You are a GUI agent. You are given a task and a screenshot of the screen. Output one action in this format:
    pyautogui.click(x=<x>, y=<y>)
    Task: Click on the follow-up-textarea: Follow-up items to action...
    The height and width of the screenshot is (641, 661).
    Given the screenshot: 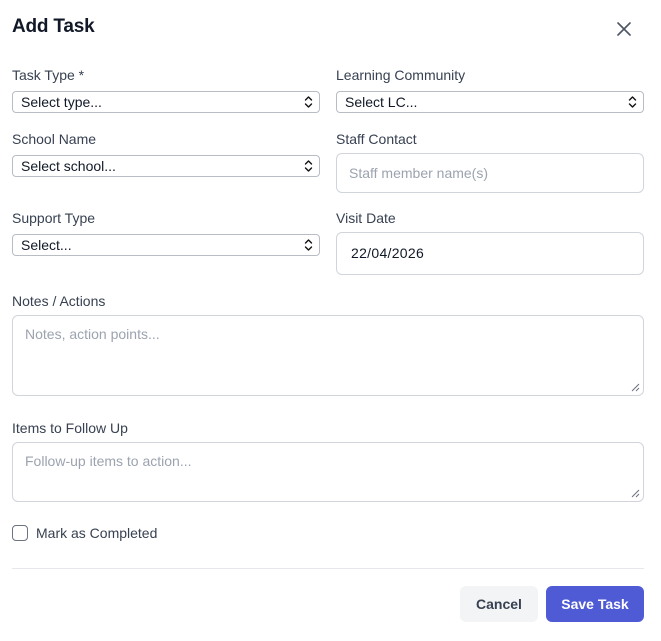 What is the action you would take?
    pyautogui.click(x=328, y=472)
    